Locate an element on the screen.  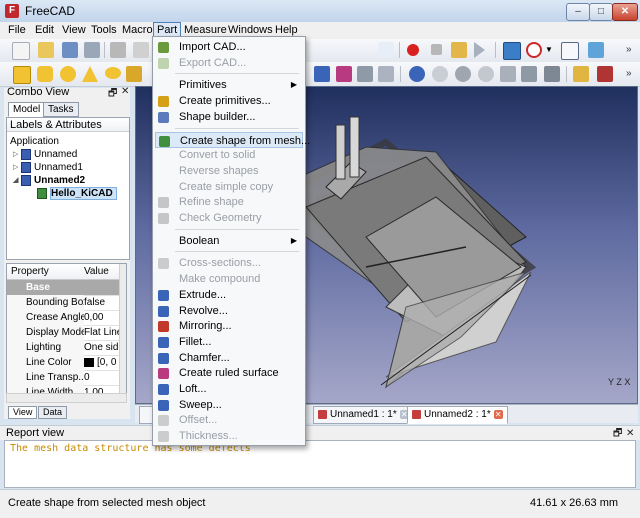
record-macro-icon is located at coordinates (413, 50).